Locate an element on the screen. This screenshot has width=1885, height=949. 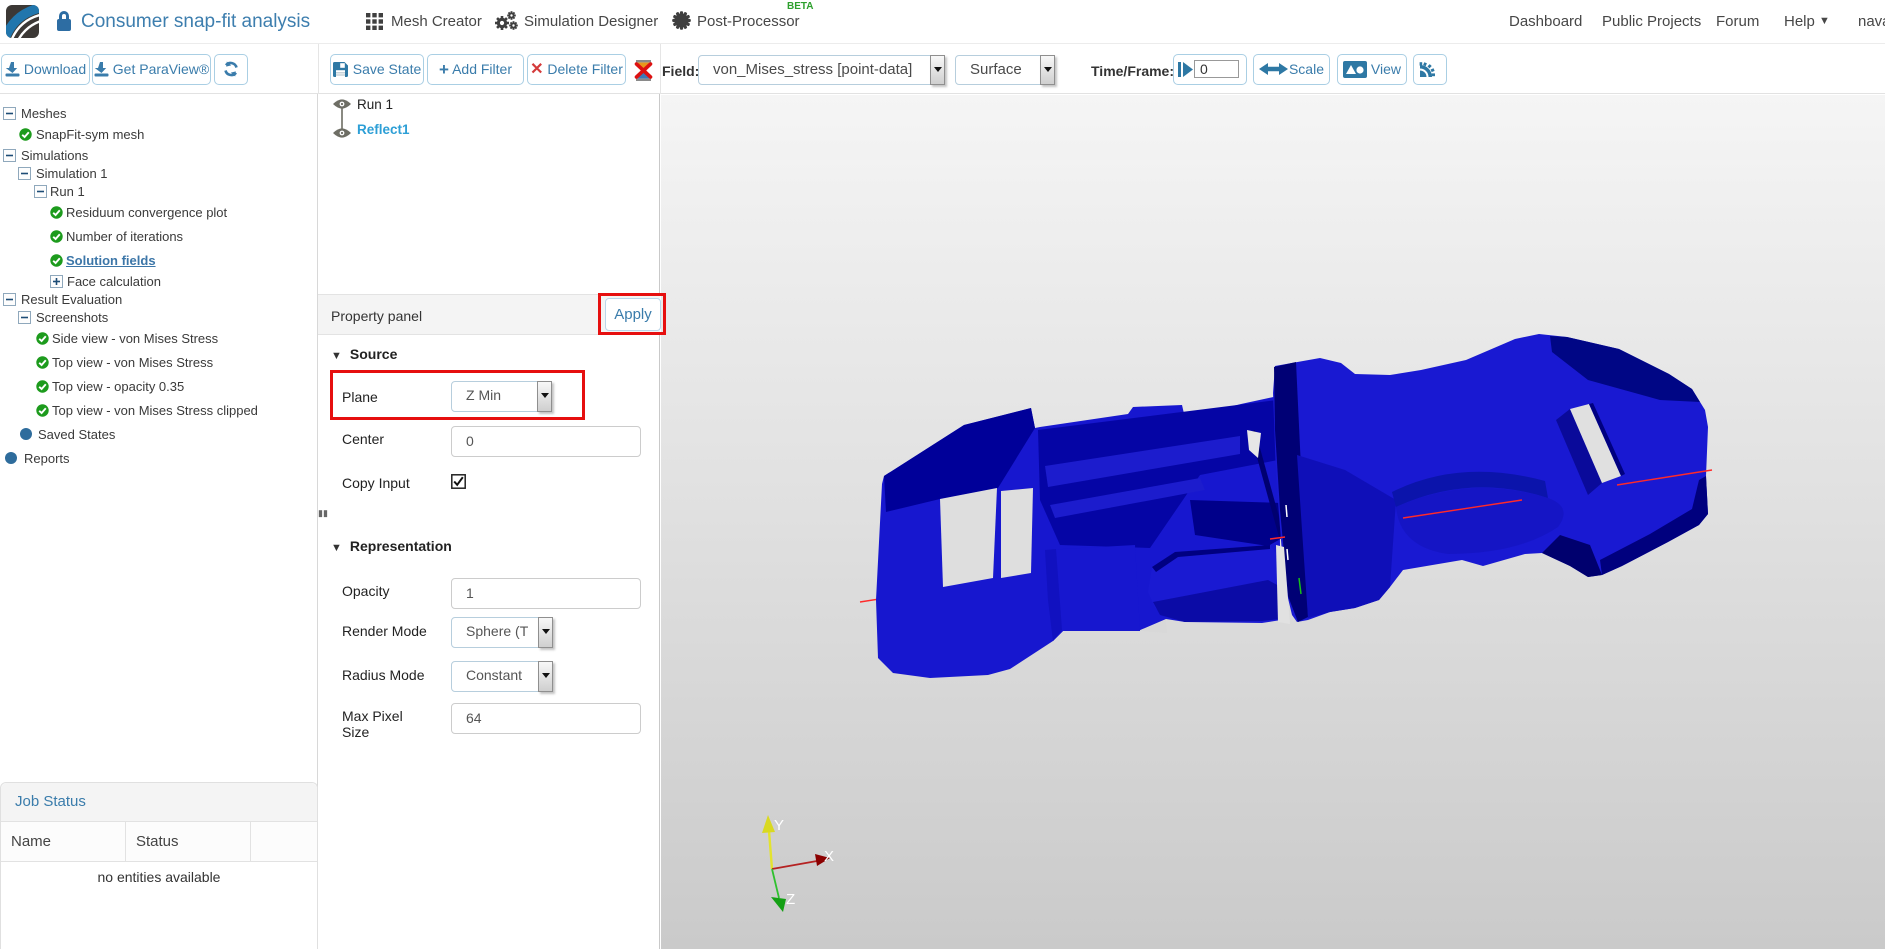
svg-text: X is located at coordinates (829, 856).